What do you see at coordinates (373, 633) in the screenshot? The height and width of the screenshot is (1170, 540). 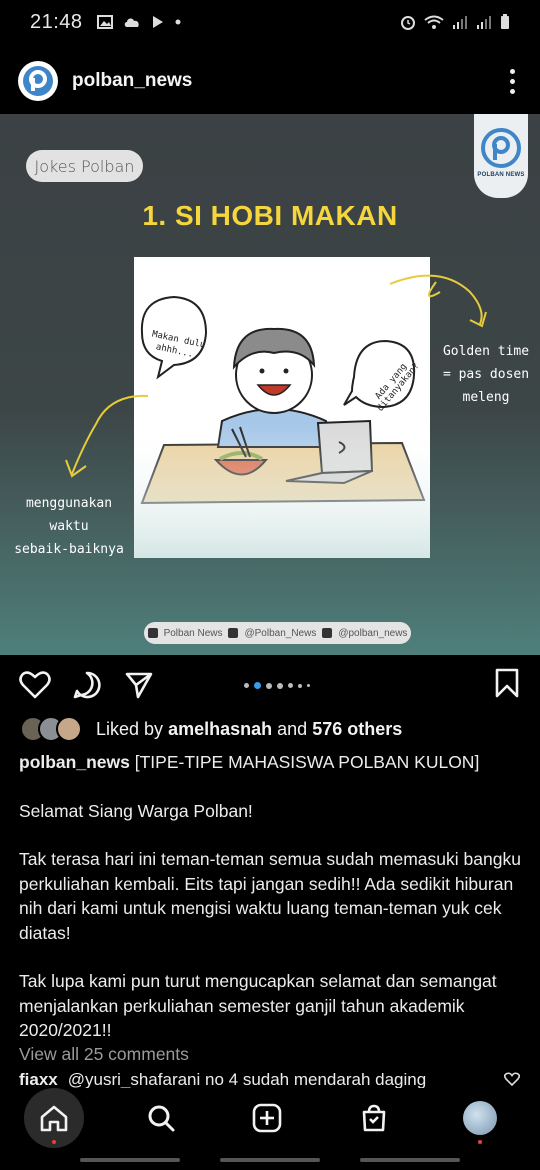 I see `social-line-text: @polban_news` at bounding box center [373, 633].